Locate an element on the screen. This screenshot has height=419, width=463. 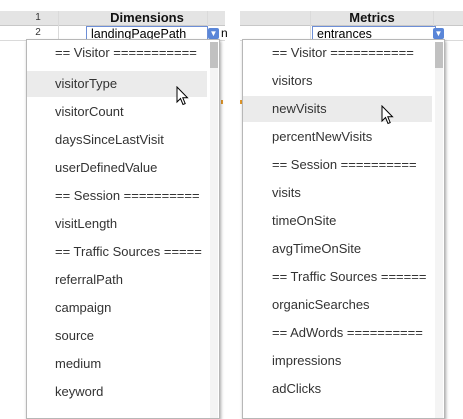
dropdown-option: daysSinceLastVisit is located at coordinates (117, 140).